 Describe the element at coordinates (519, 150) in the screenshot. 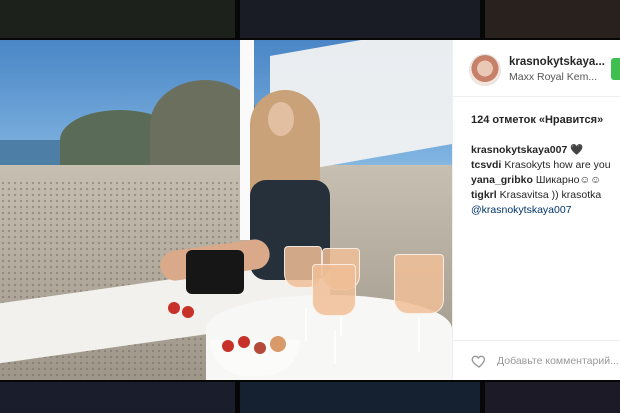

I see `comment-author: krasnokytskaya007` at that location.